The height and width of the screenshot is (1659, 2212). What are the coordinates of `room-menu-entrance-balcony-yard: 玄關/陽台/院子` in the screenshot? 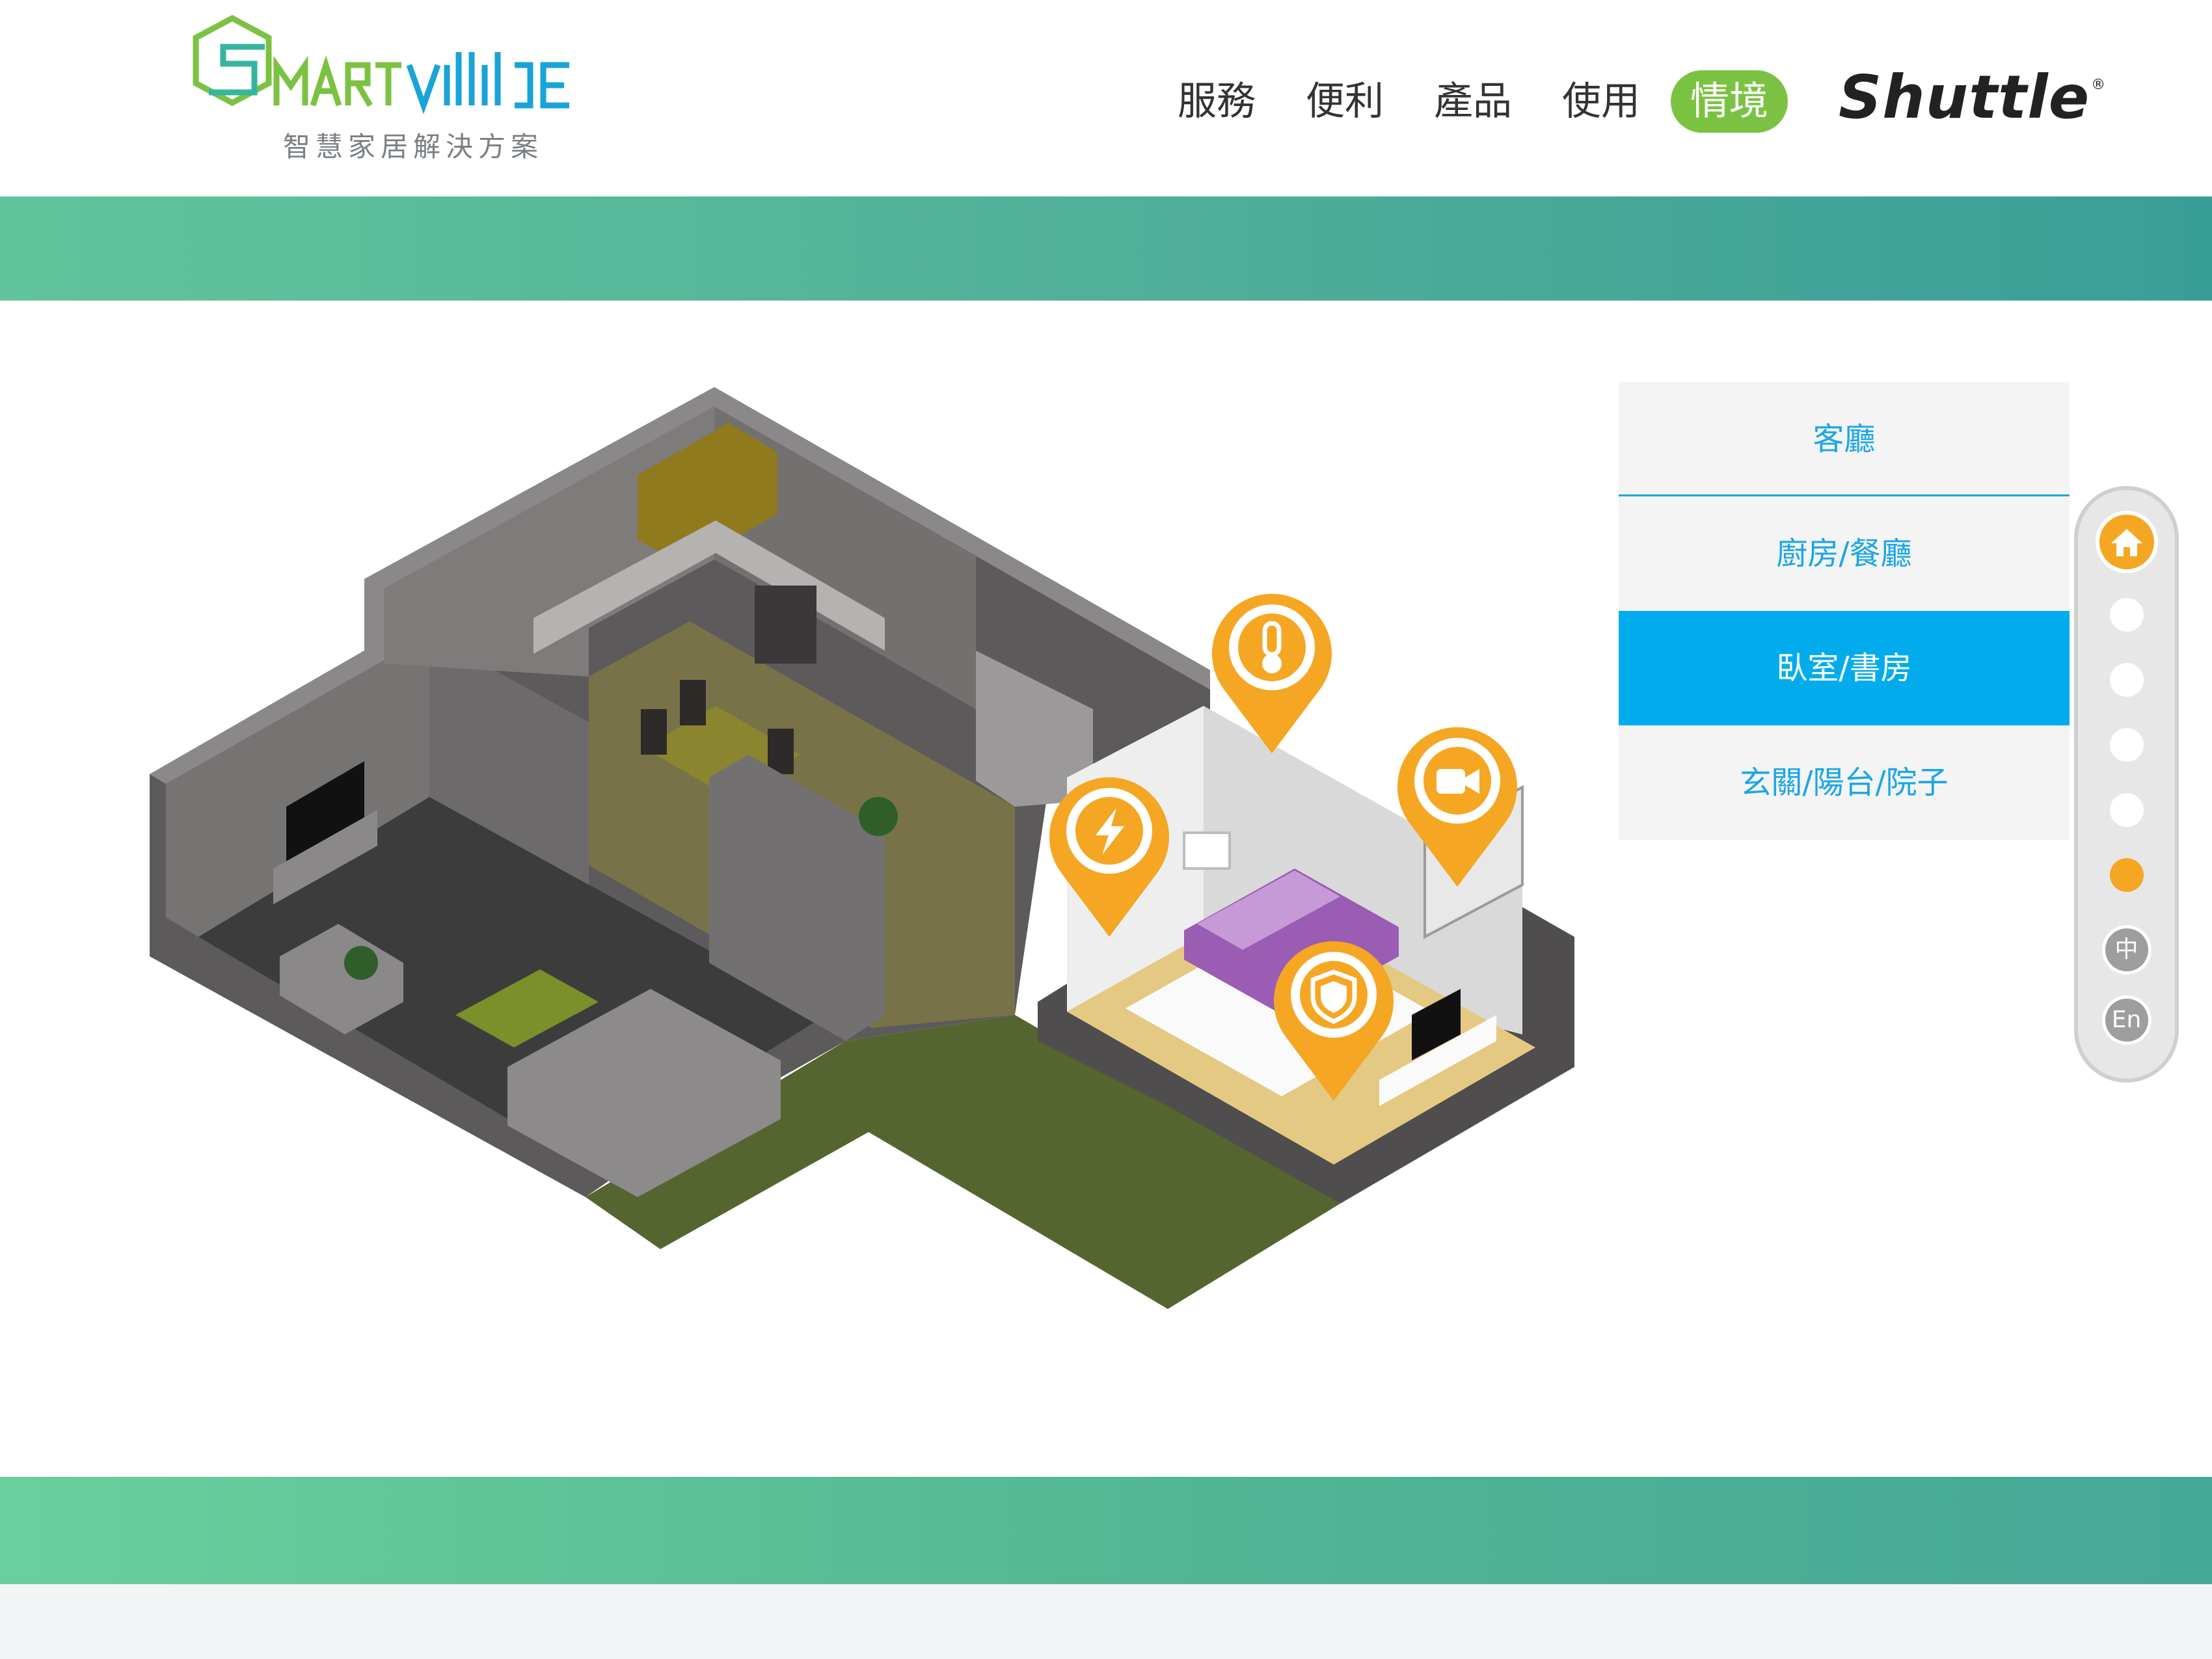 It's located at (1845, 782).